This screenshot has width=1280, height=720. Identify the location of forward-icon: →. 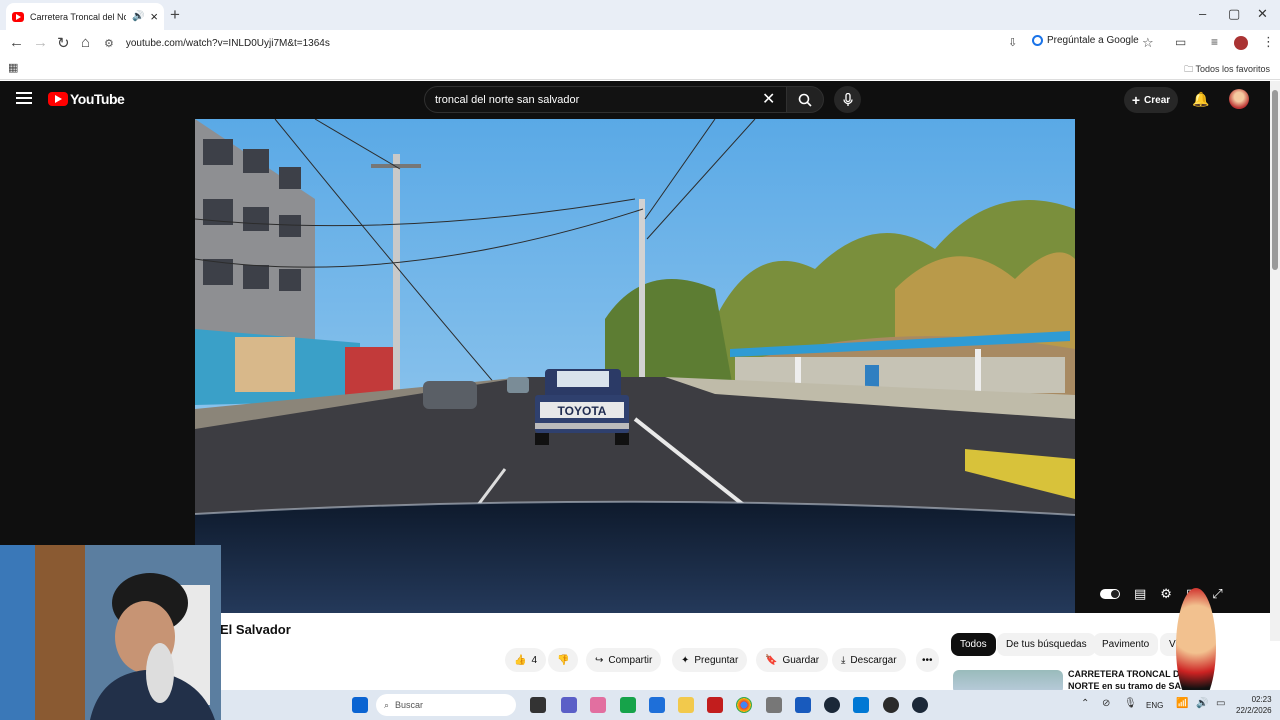
(40, 42).